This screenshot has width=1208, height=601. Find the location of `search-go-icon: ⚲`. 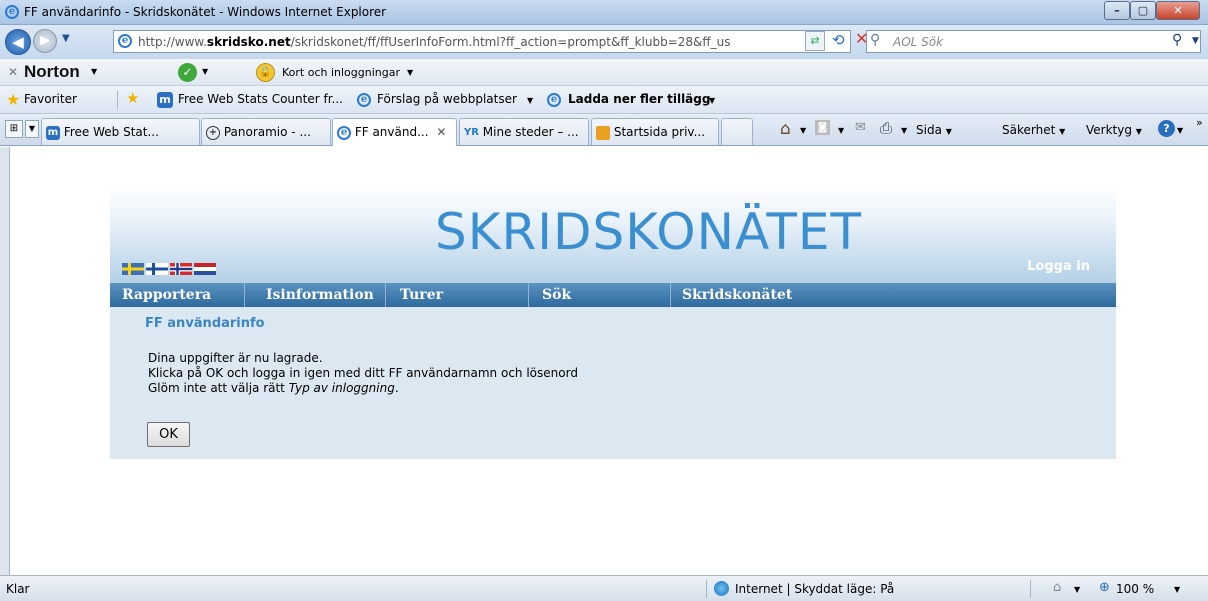

search-go-icon: ⚲ is located at coordinates (1177, 40).